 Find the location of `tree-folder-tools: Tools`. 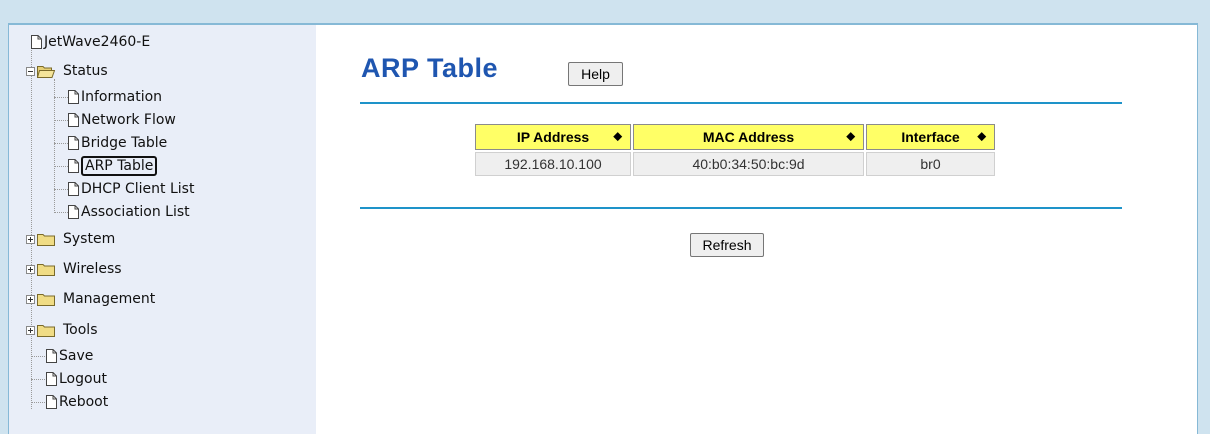

tree-folder-tools: Tools is located at coordinates (62, 330).